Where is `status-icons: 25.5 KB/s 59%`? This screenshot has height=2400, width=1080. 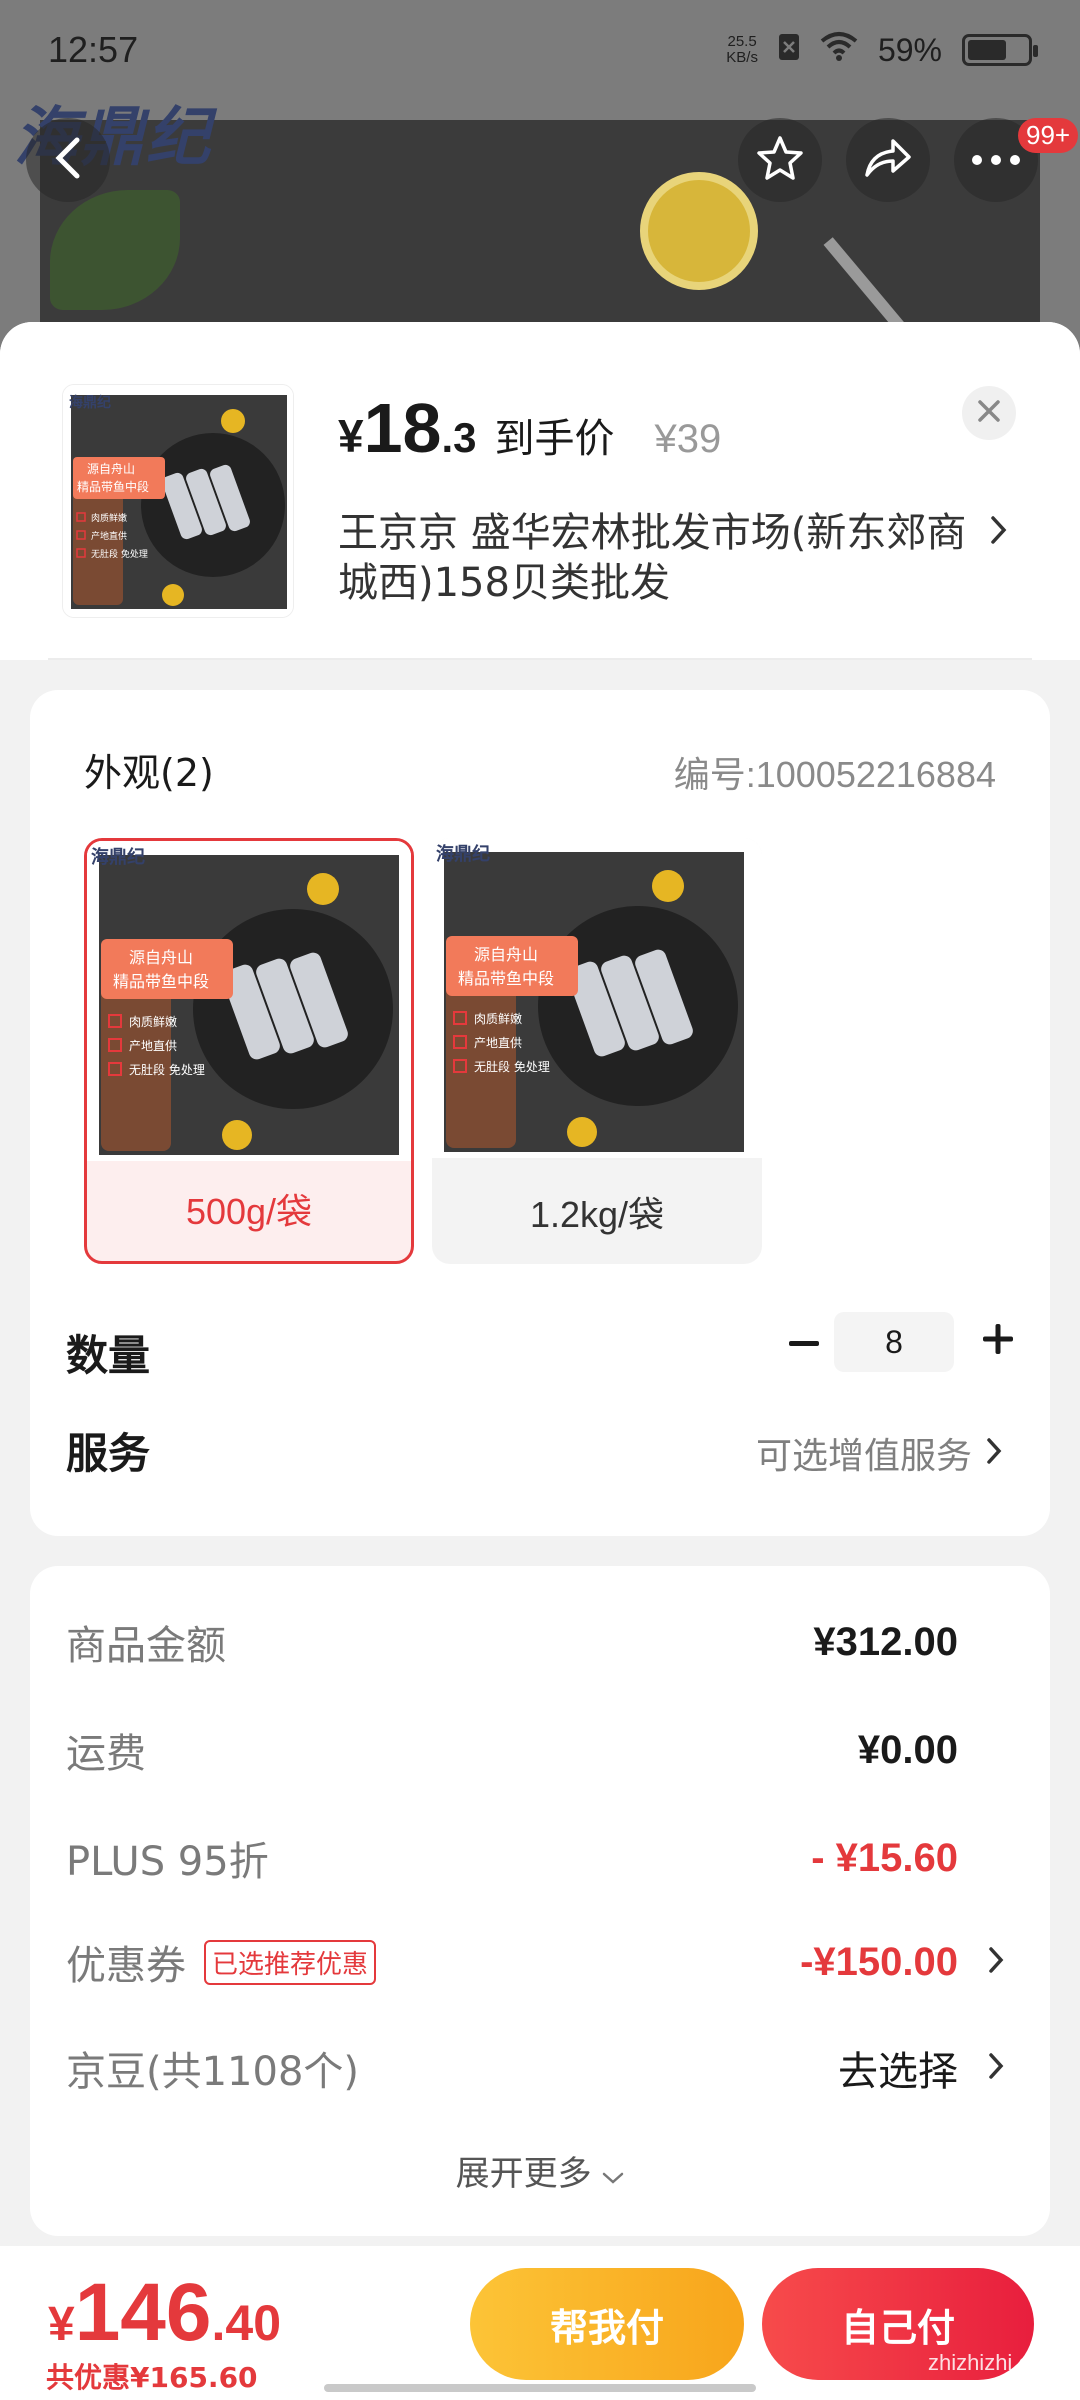 status-icons: 25.5 KB/s 59% is located at coordinates (882, 50).